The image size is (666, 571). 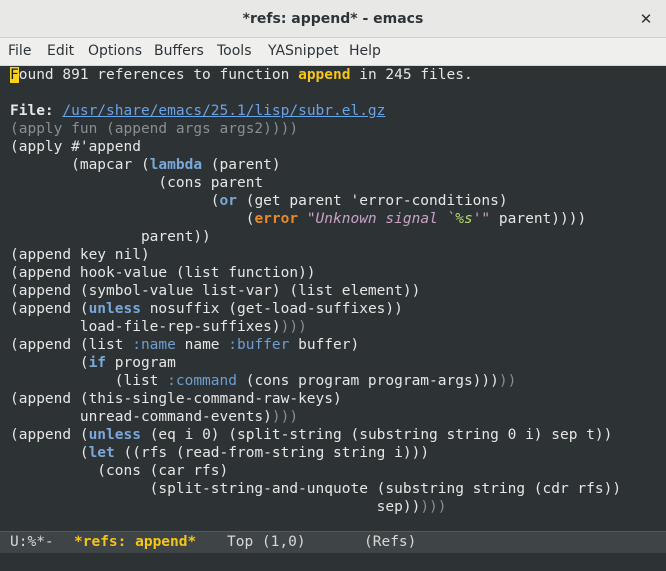 What do you see at coordinates (97, 363) in the screenshot?
I see `code-token: if` at bounding box center [97, 363].